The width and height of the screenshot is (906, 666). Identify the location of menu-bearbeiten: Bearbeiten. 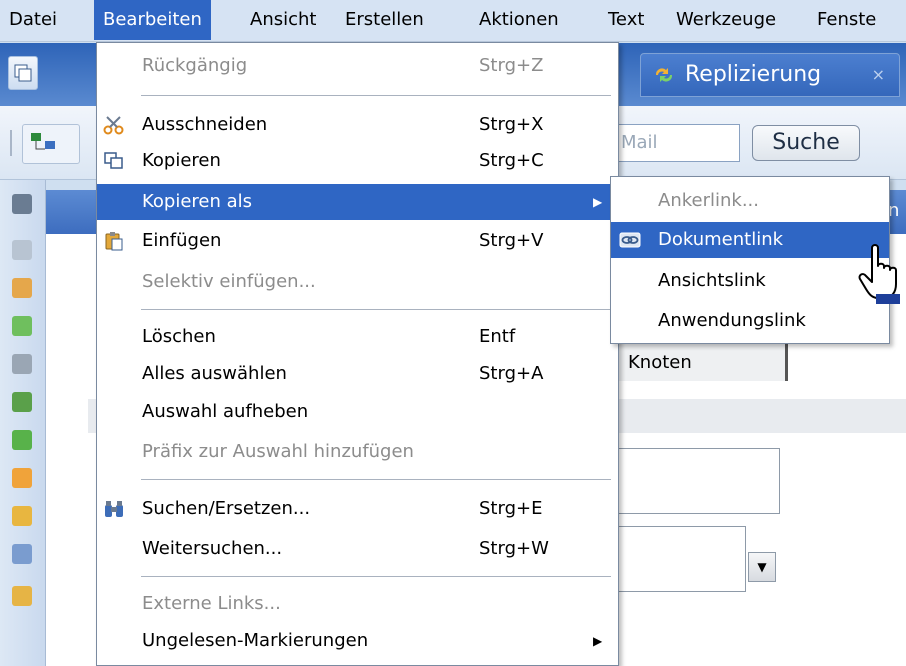
(152, 20).